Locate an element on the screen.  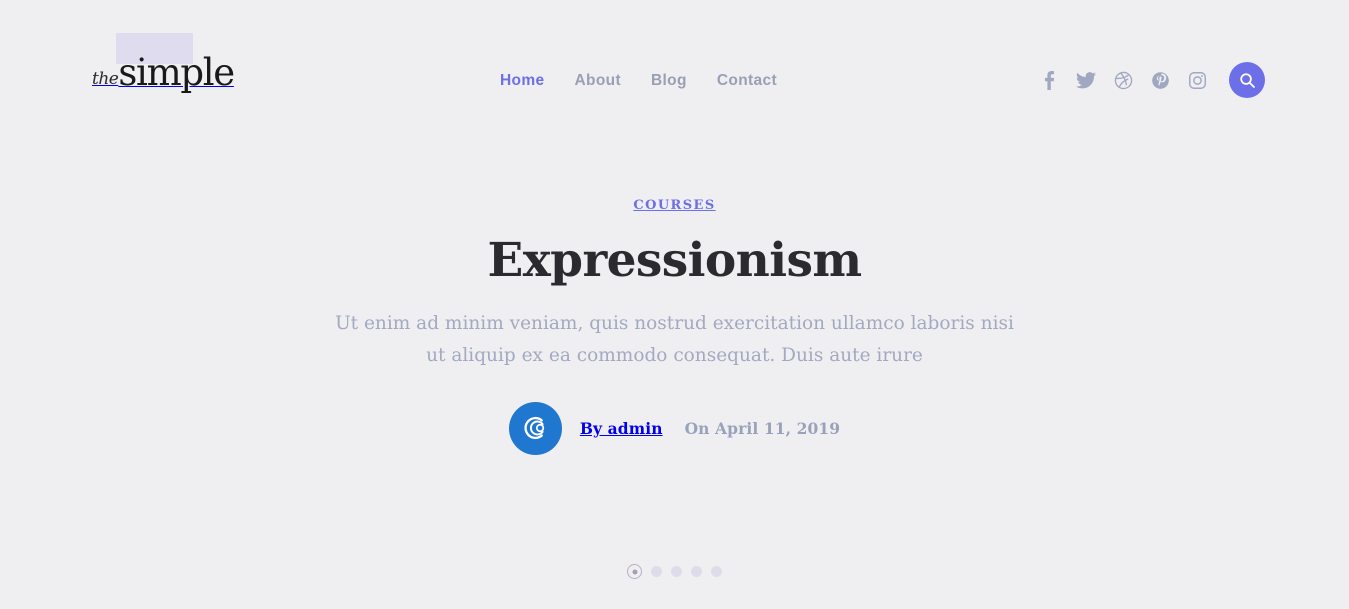
nav-item-contact: Contact is located at coordinates (747, 81).